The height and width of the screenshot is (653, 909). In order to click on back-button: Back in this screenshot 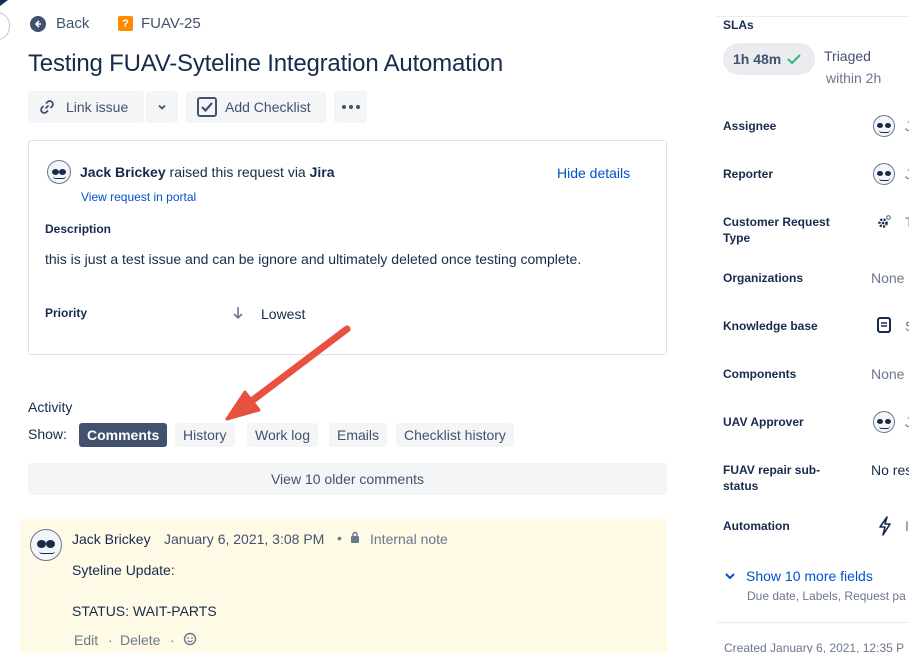, I will do `click(59, 23)`.